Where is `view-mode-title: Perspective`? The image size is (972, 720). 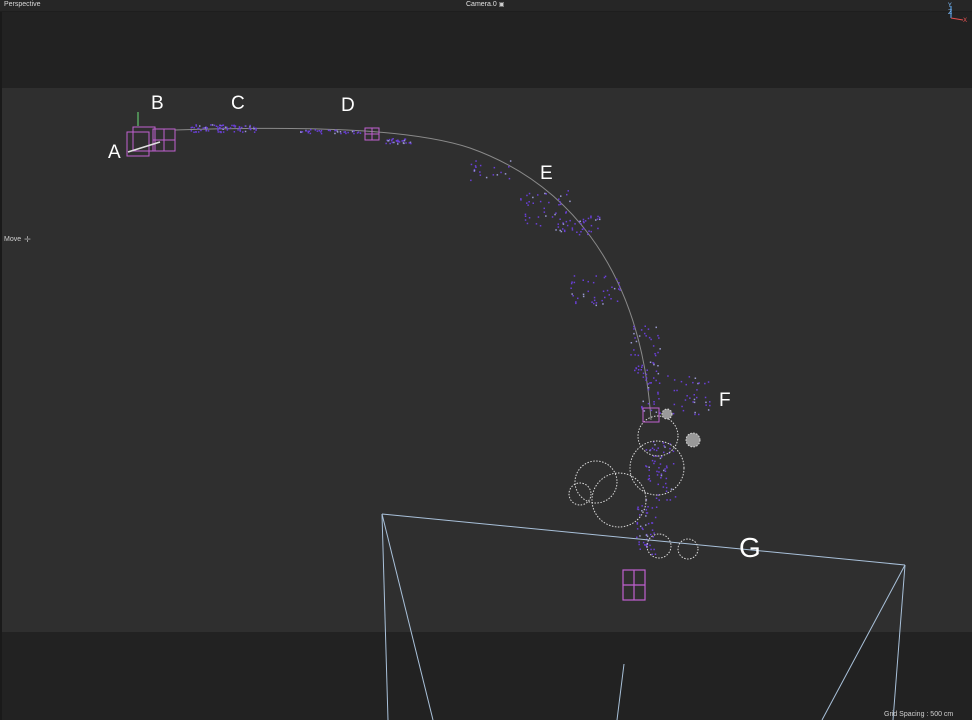
view-mode-title: Perspective is located at coordinates (22, 4).